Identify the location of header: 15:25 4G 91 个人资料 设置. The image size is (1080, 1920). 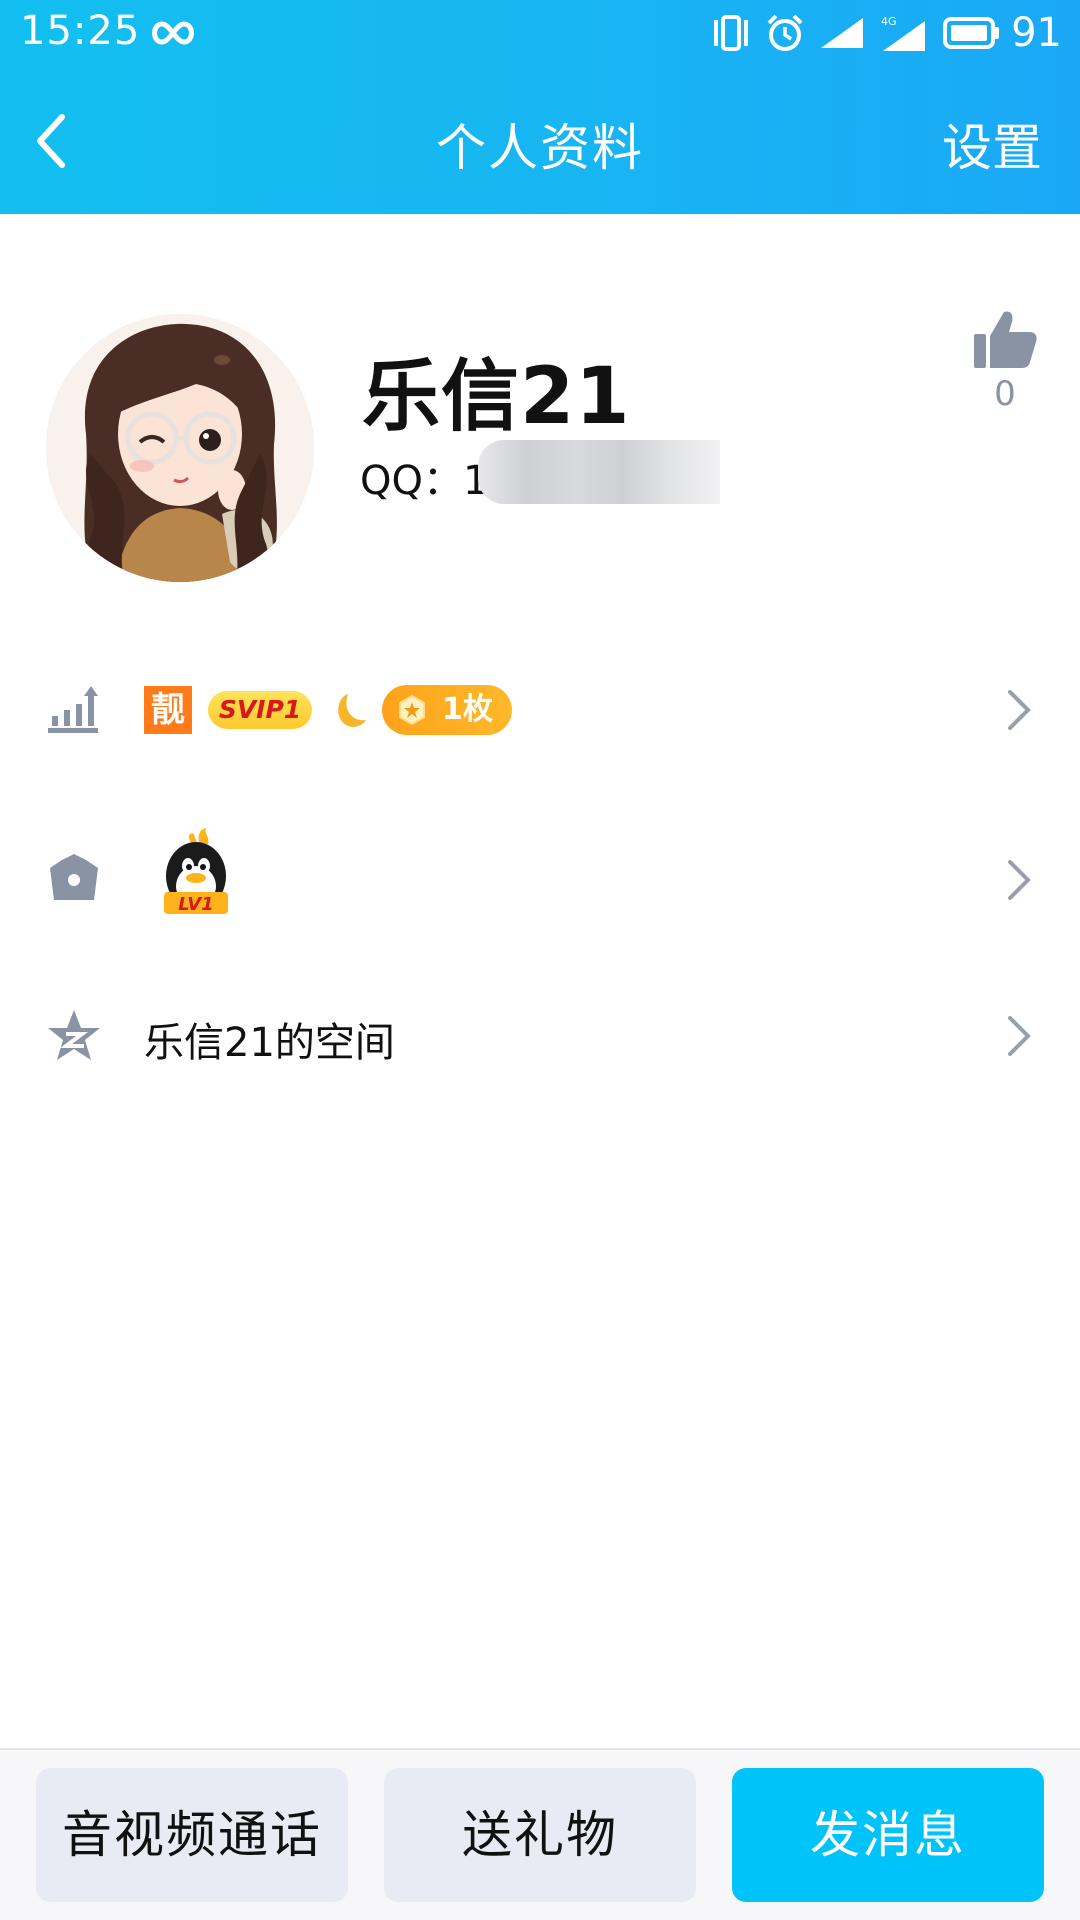
(540, 107).